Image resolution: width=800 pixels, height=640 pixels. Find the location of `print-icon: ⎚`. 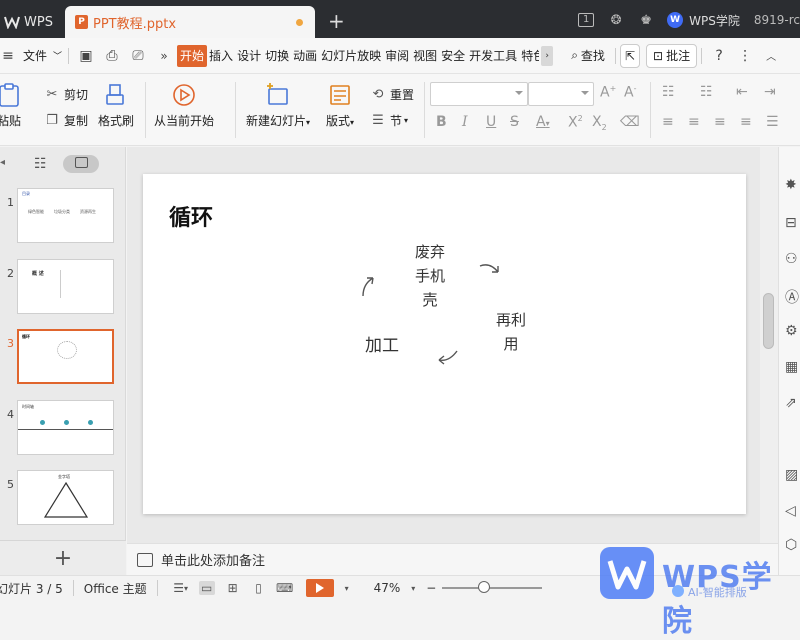

print-icon: ⎚ is located at coordinates (138, 56).